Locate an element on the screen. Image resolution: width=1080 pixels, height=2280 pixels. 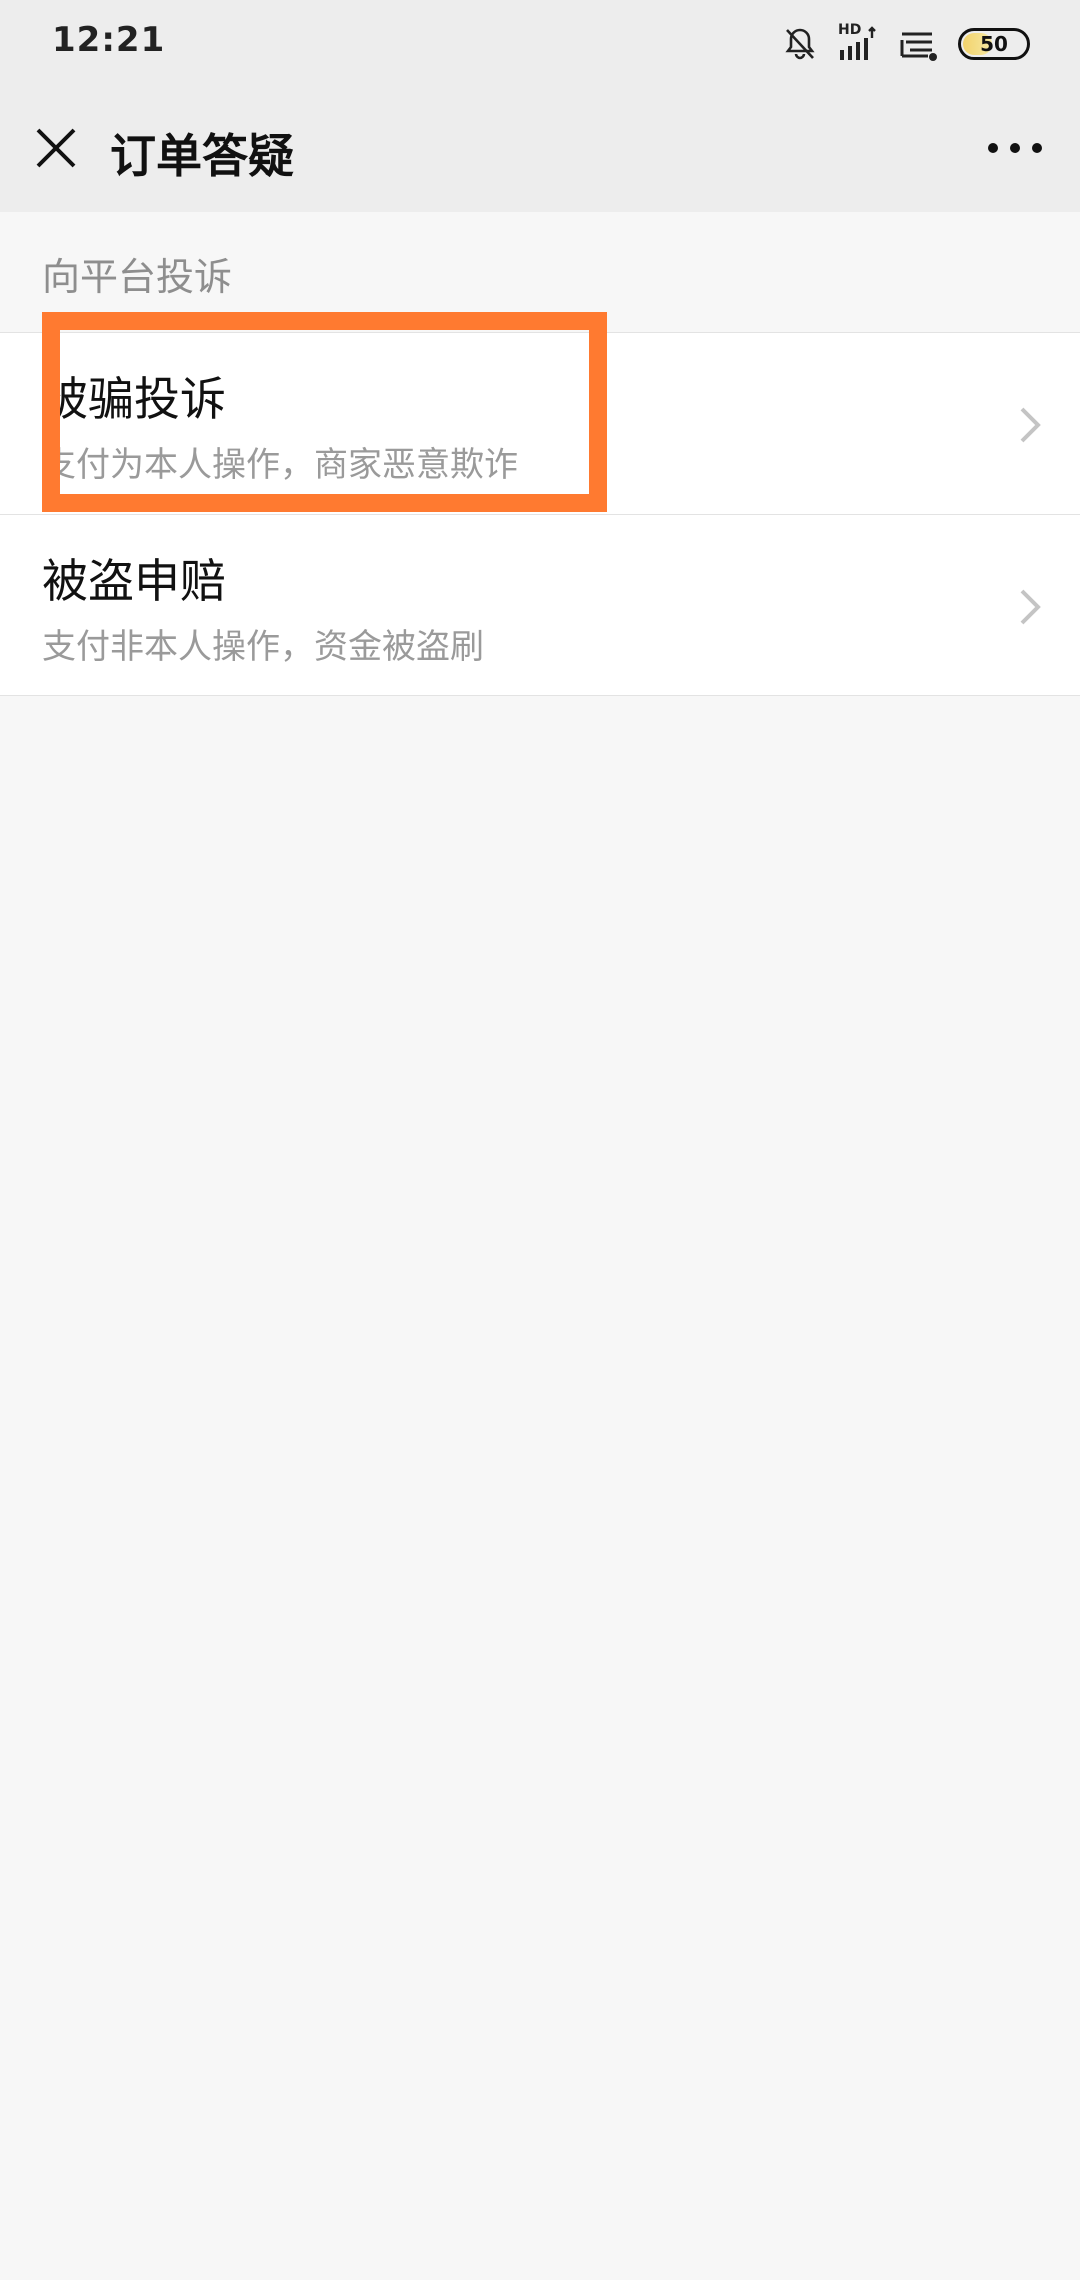
status-bar: 12:21 HD 50 is located at coordinates (540, 44).